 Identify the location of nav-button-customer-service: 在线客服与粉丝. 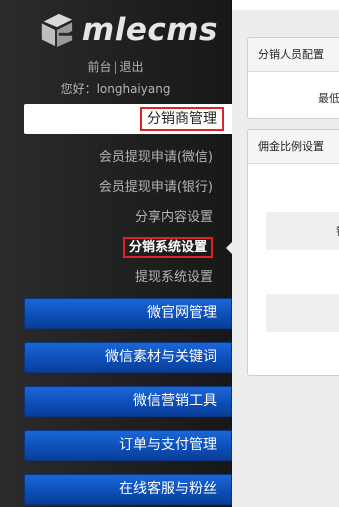
(128, 489).